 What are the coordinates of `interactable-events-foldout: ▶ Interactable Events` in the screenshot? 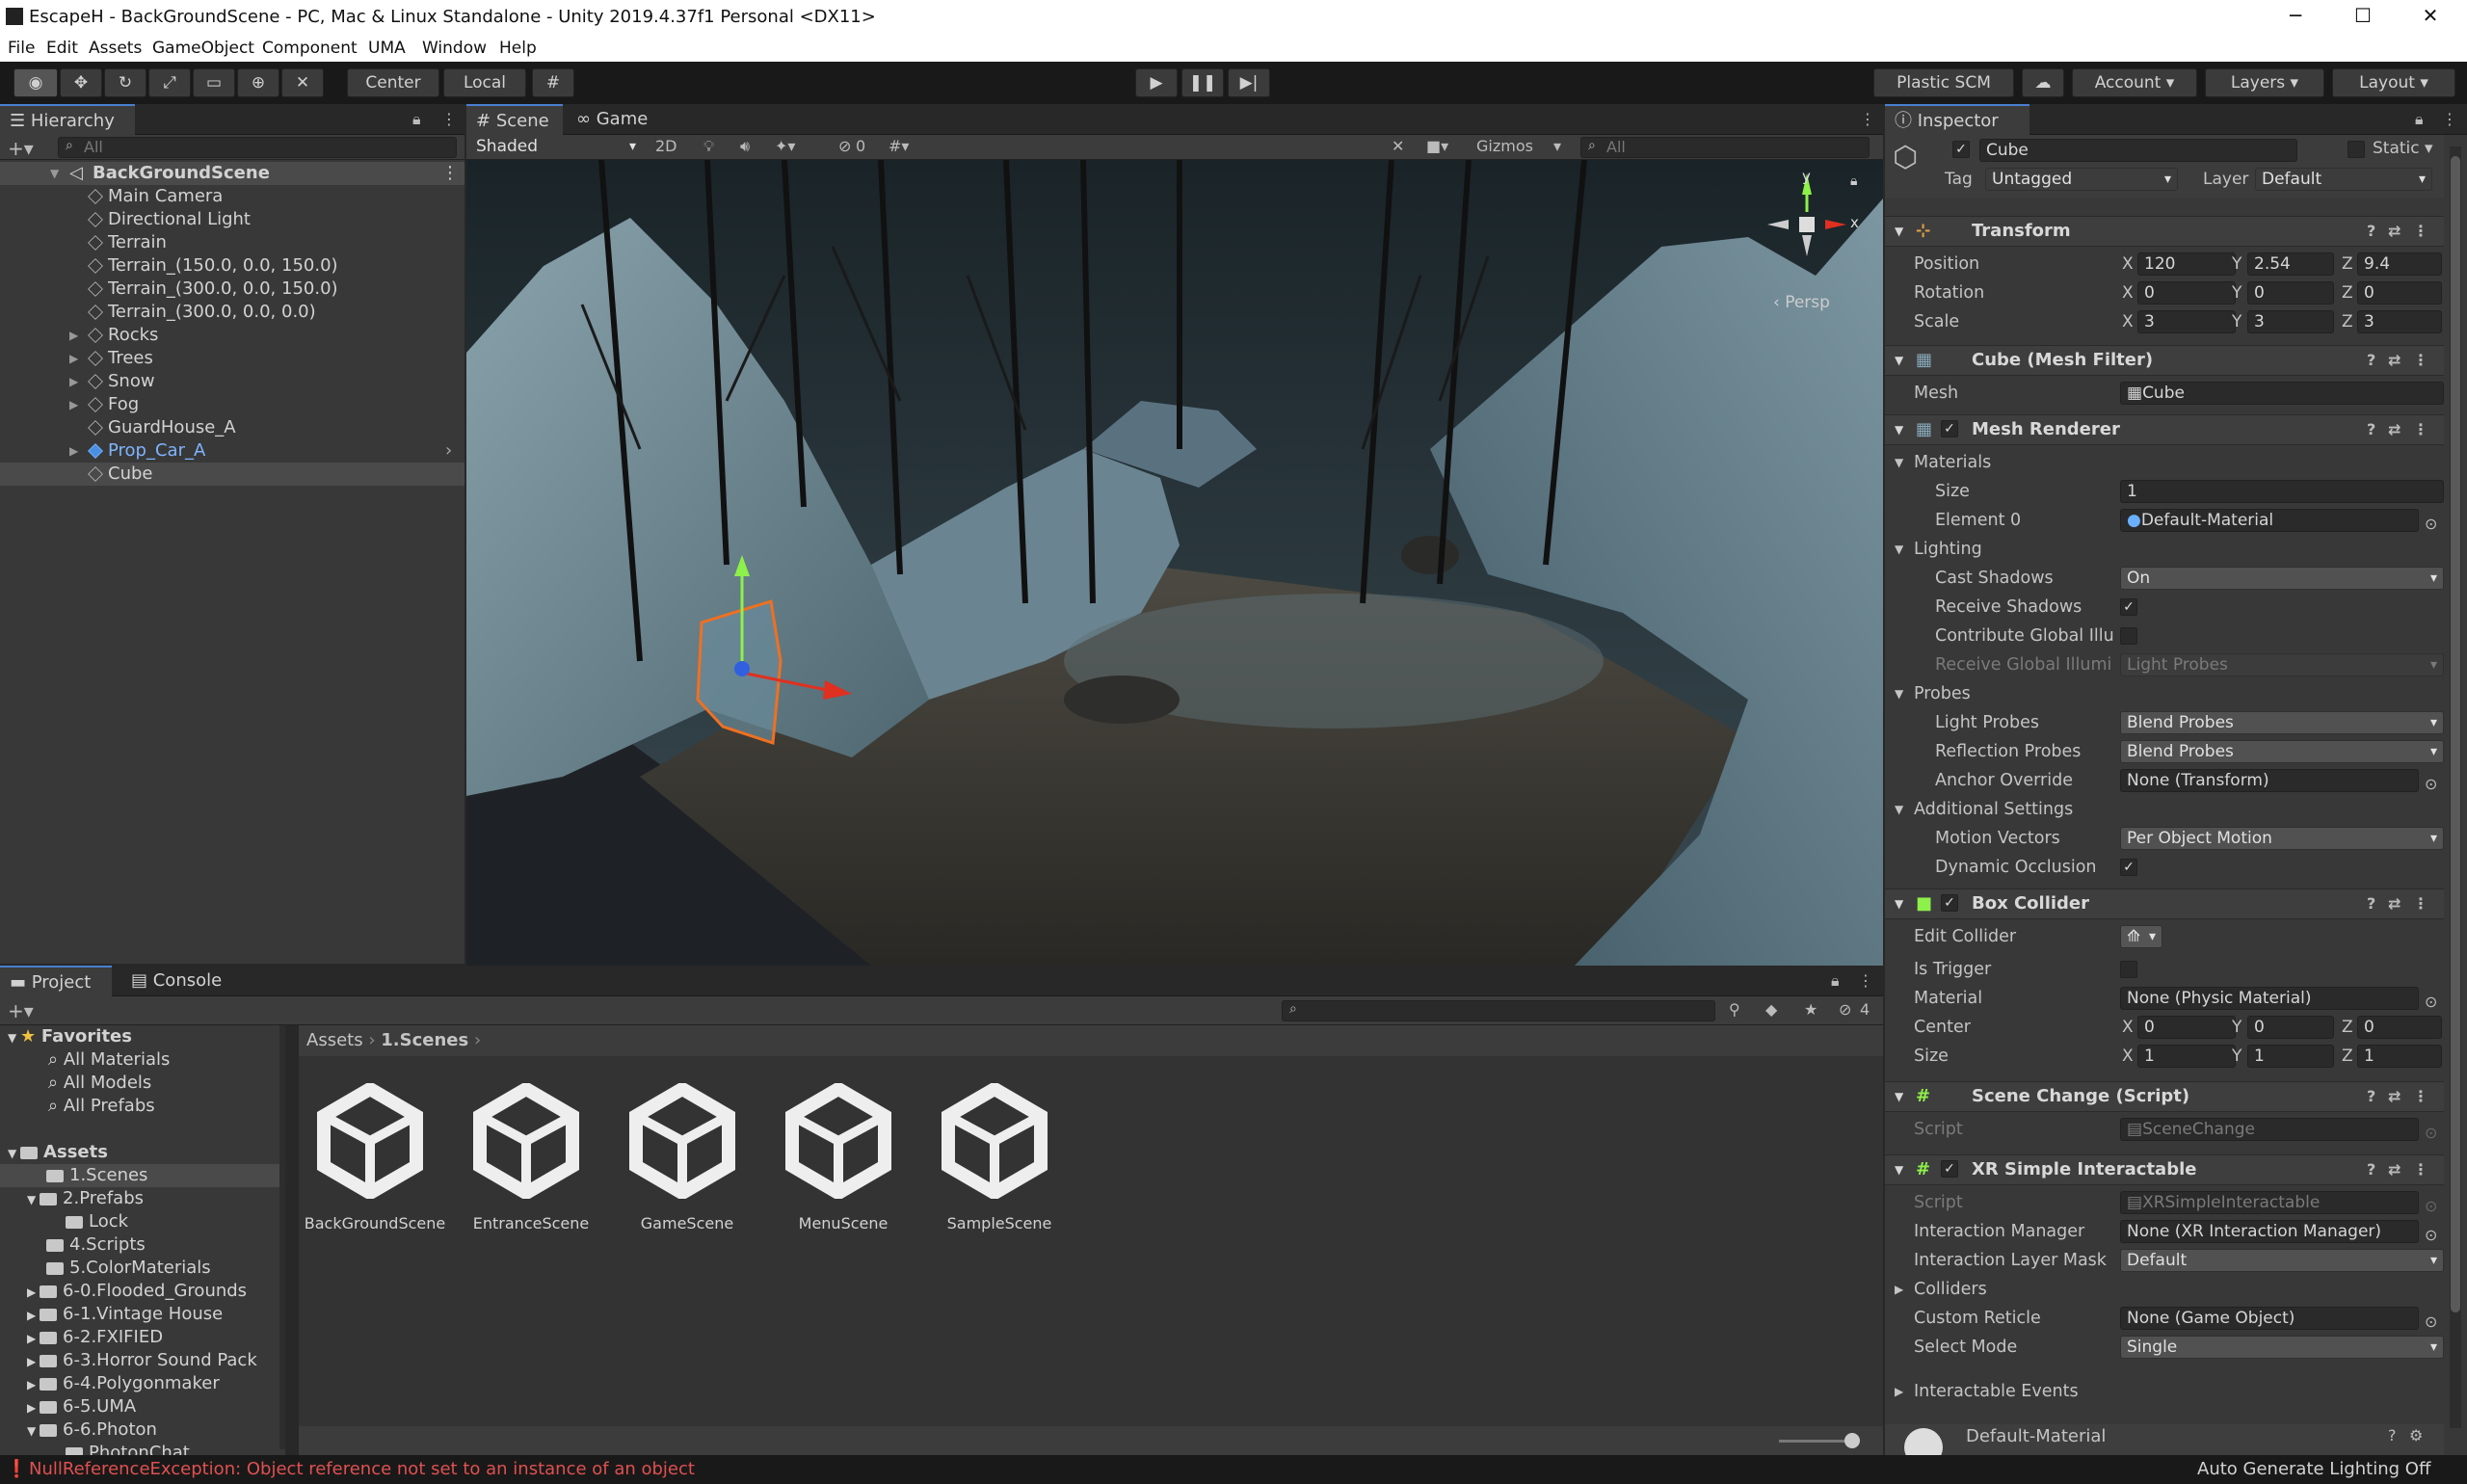 It's located at (2164, 1391).